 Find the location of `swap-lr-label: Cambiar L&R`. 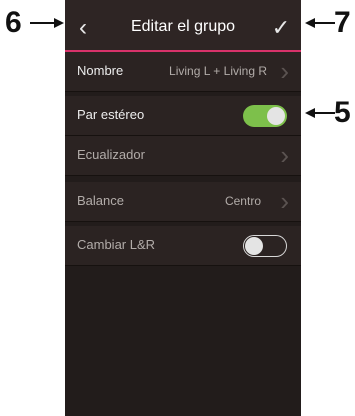

swap-lr-label: Cambiar L&R is located at coordinates (116, 244).